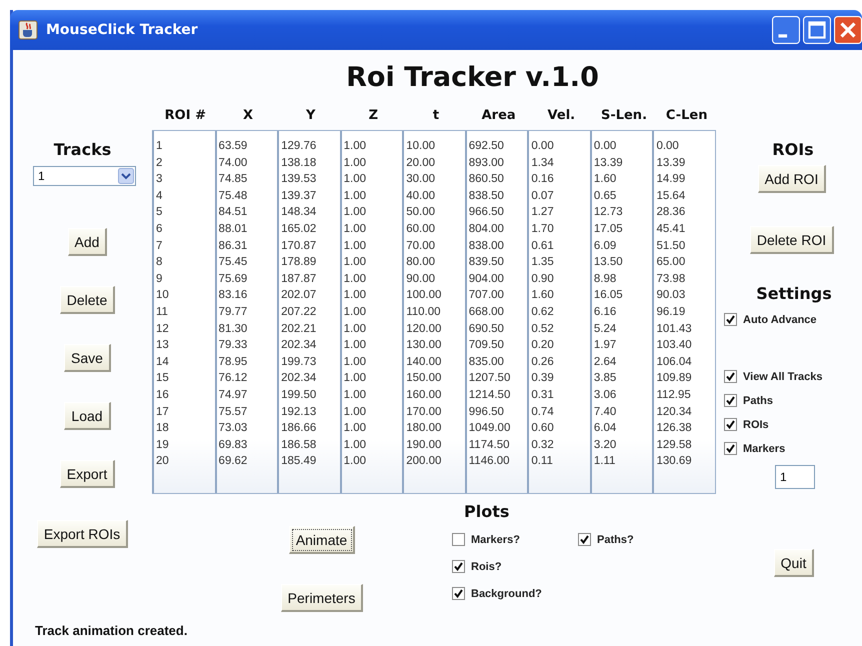 The height and width of the screenshot is (646, 862). What do you see at coordinates (233, 163) in the screenshot?
I see `table-cell-text: 74.00` at bounding box center [233, 163].